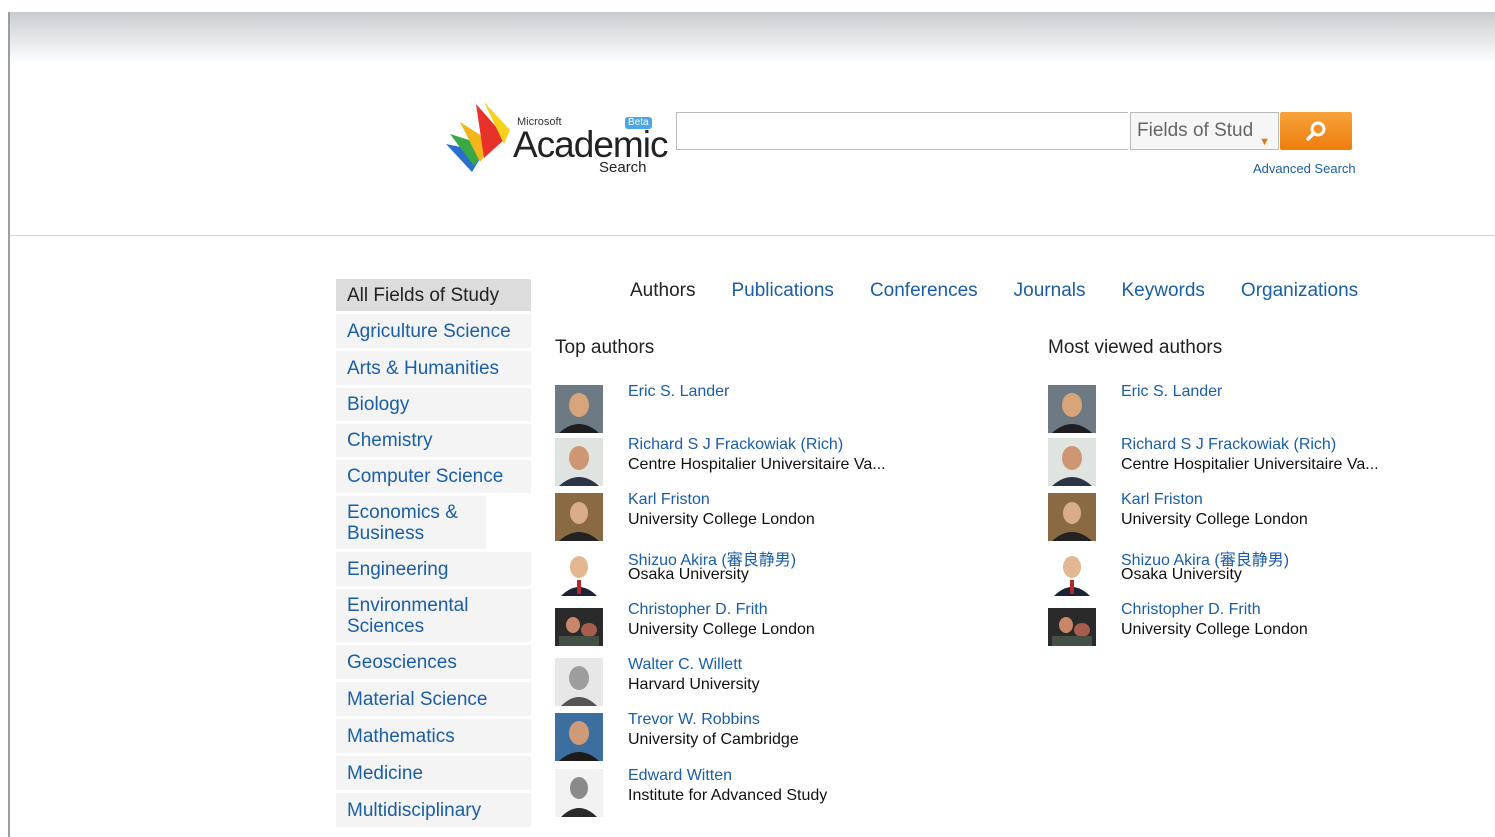  I want to click on chevron-down-icon: ▼, so click(1264, 142).